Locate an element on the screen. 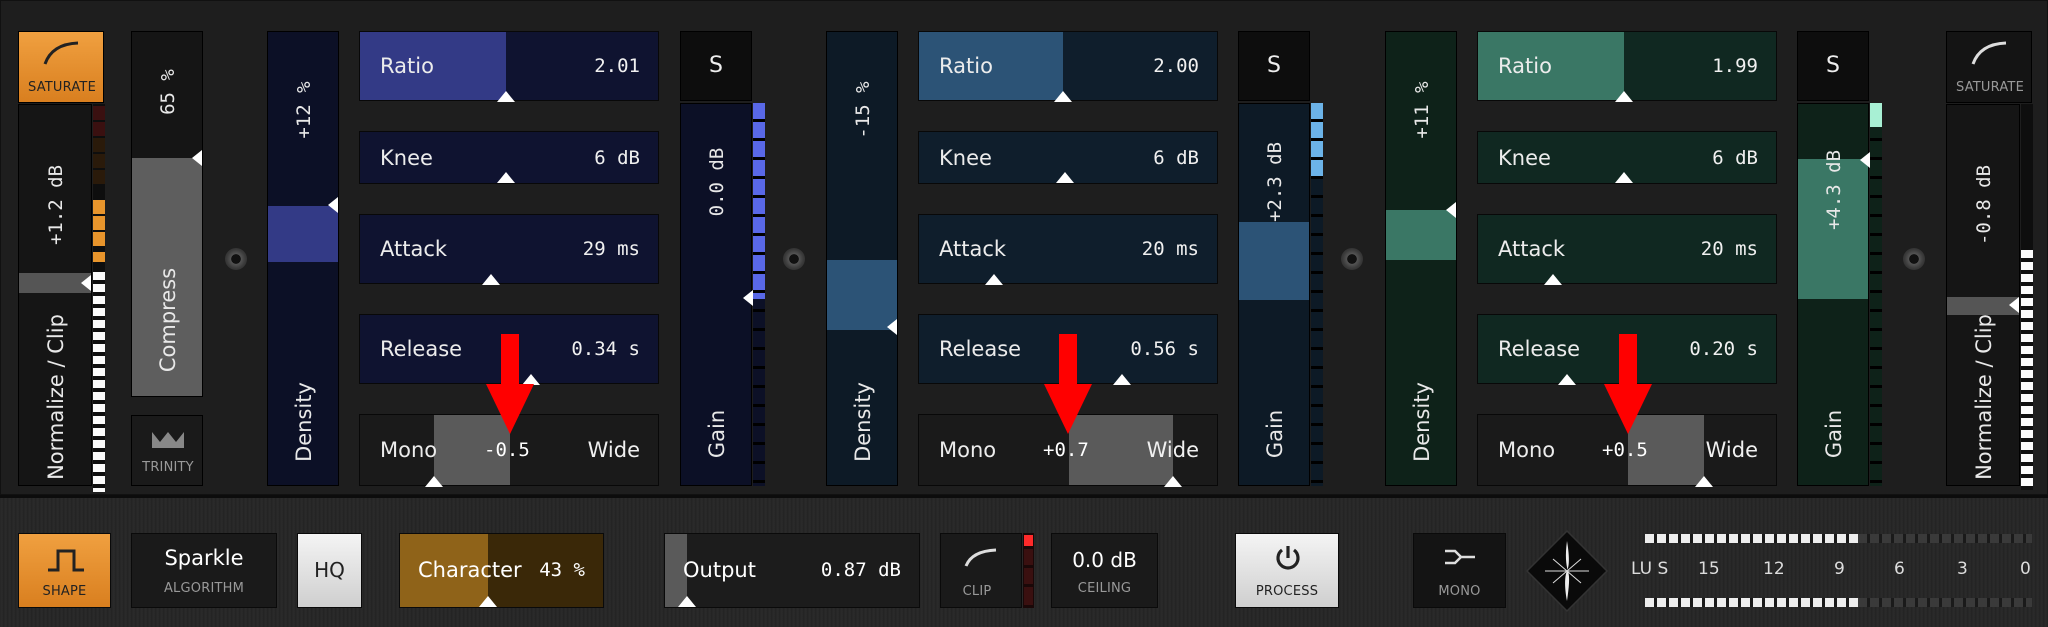  band1-solo-button: S is located at coordinates (716, 66).